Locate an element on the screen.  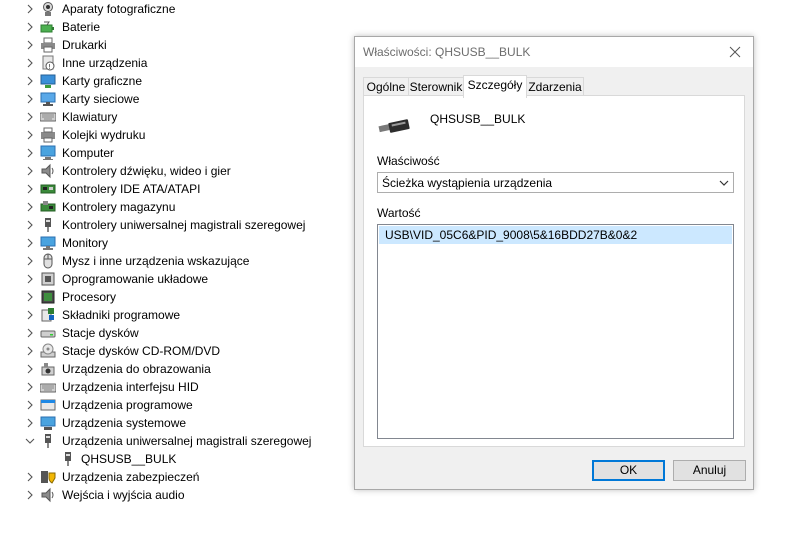
mouse-icon is located at coordinates (48, 261).